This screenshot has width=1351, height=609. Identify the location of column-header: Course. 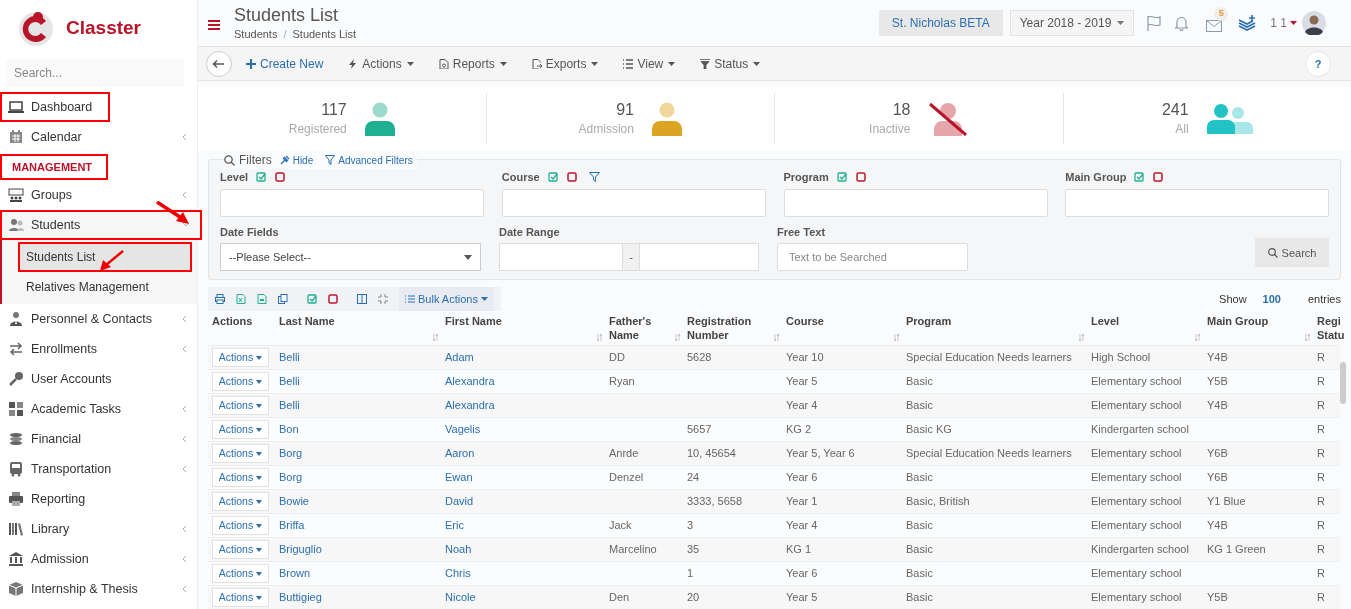
(839, 321).